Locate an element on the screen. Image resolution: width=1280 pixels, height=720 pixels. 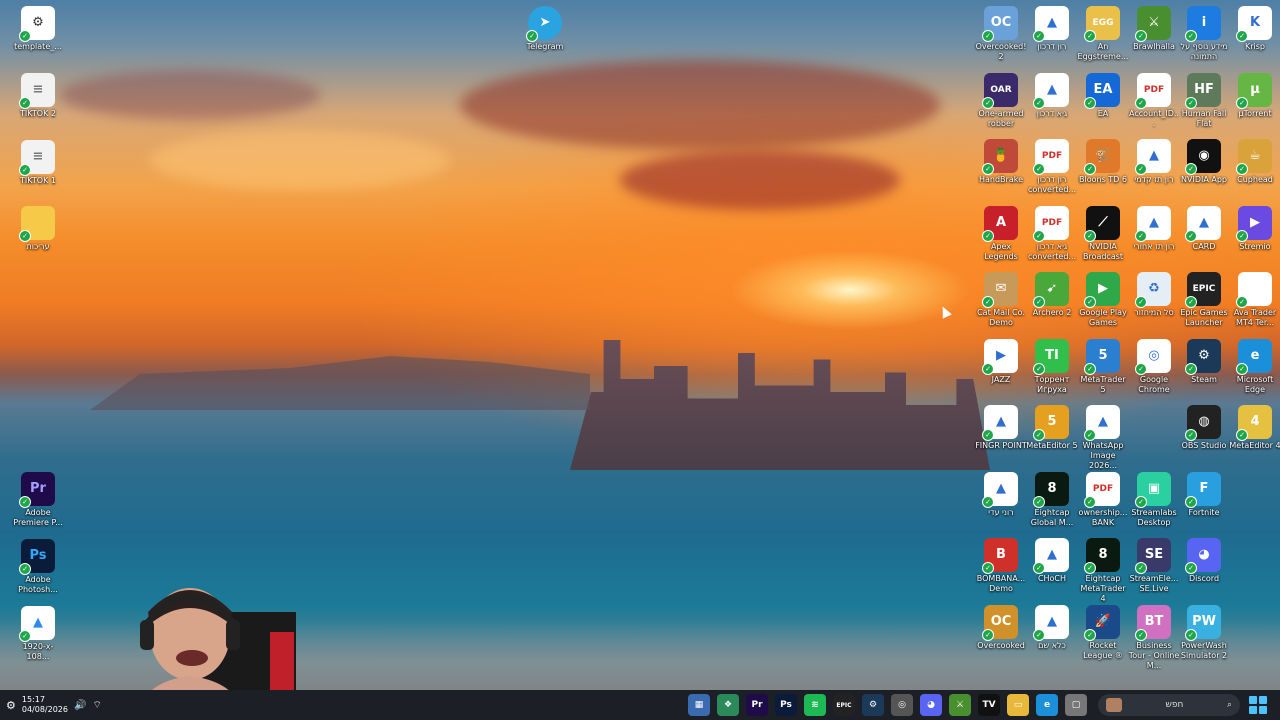
desktop-icon: ⚔ ✓ Brawlhalla is located at coordinates (1154, 29).